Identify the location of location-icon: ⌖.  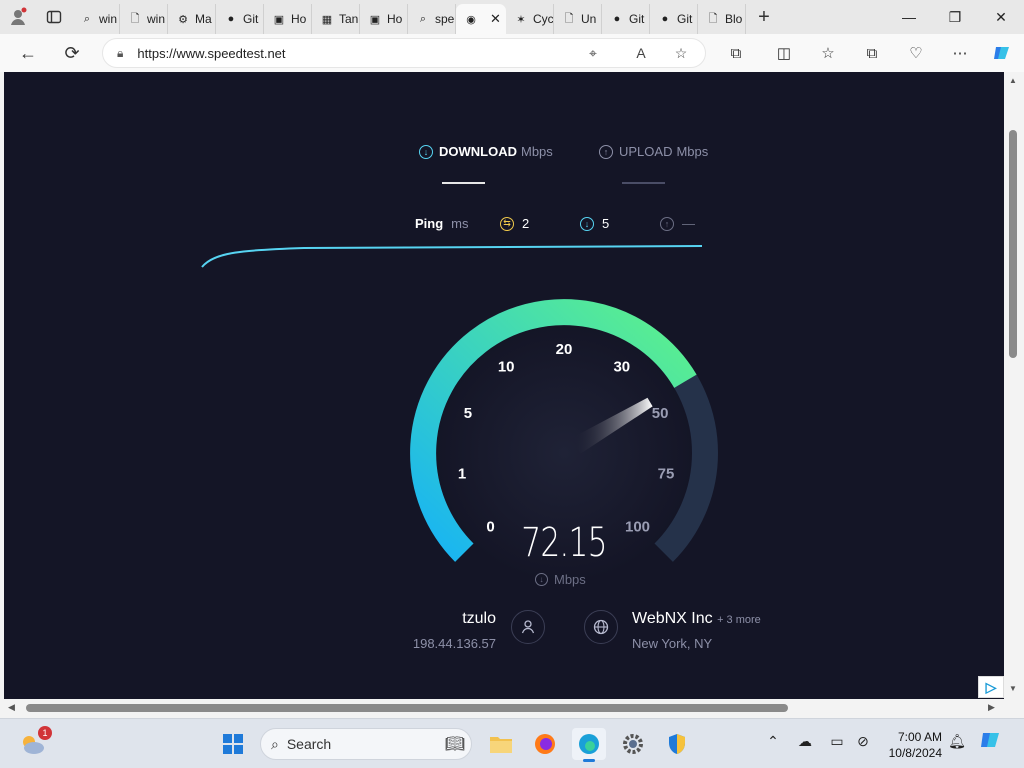
(593, 53).